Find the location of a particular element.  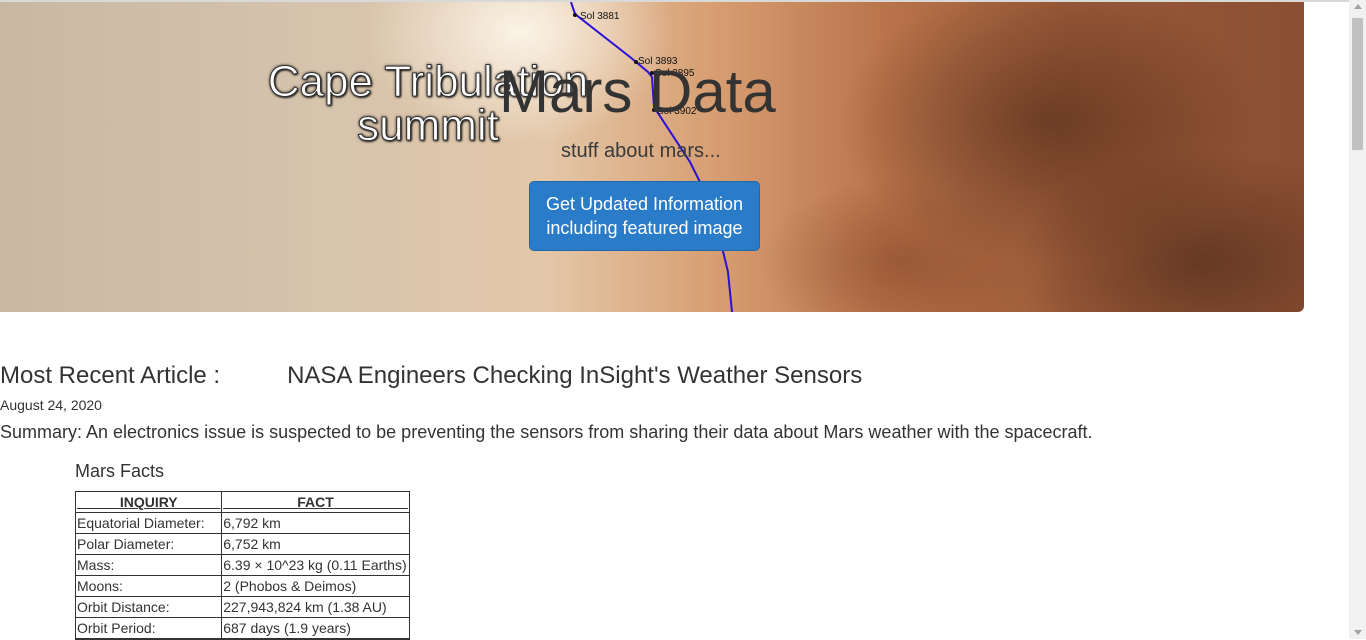

table-row: Equatorial Diameter: 6,792 km is located at coordinates (242, 523).